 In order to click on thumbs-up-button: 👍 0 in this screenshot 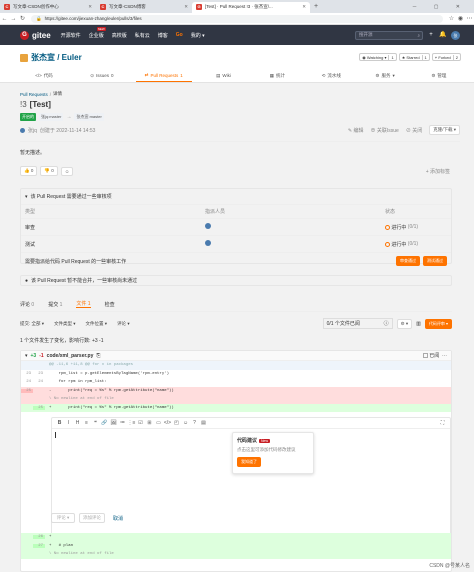, I will do `click(29, 171)`.